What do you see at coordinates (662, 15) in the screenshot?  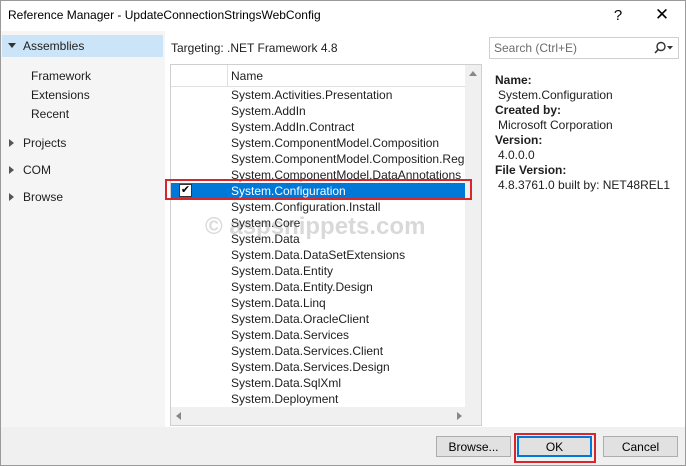 I see `close-button: ✕` at bounding box center [662, 15].